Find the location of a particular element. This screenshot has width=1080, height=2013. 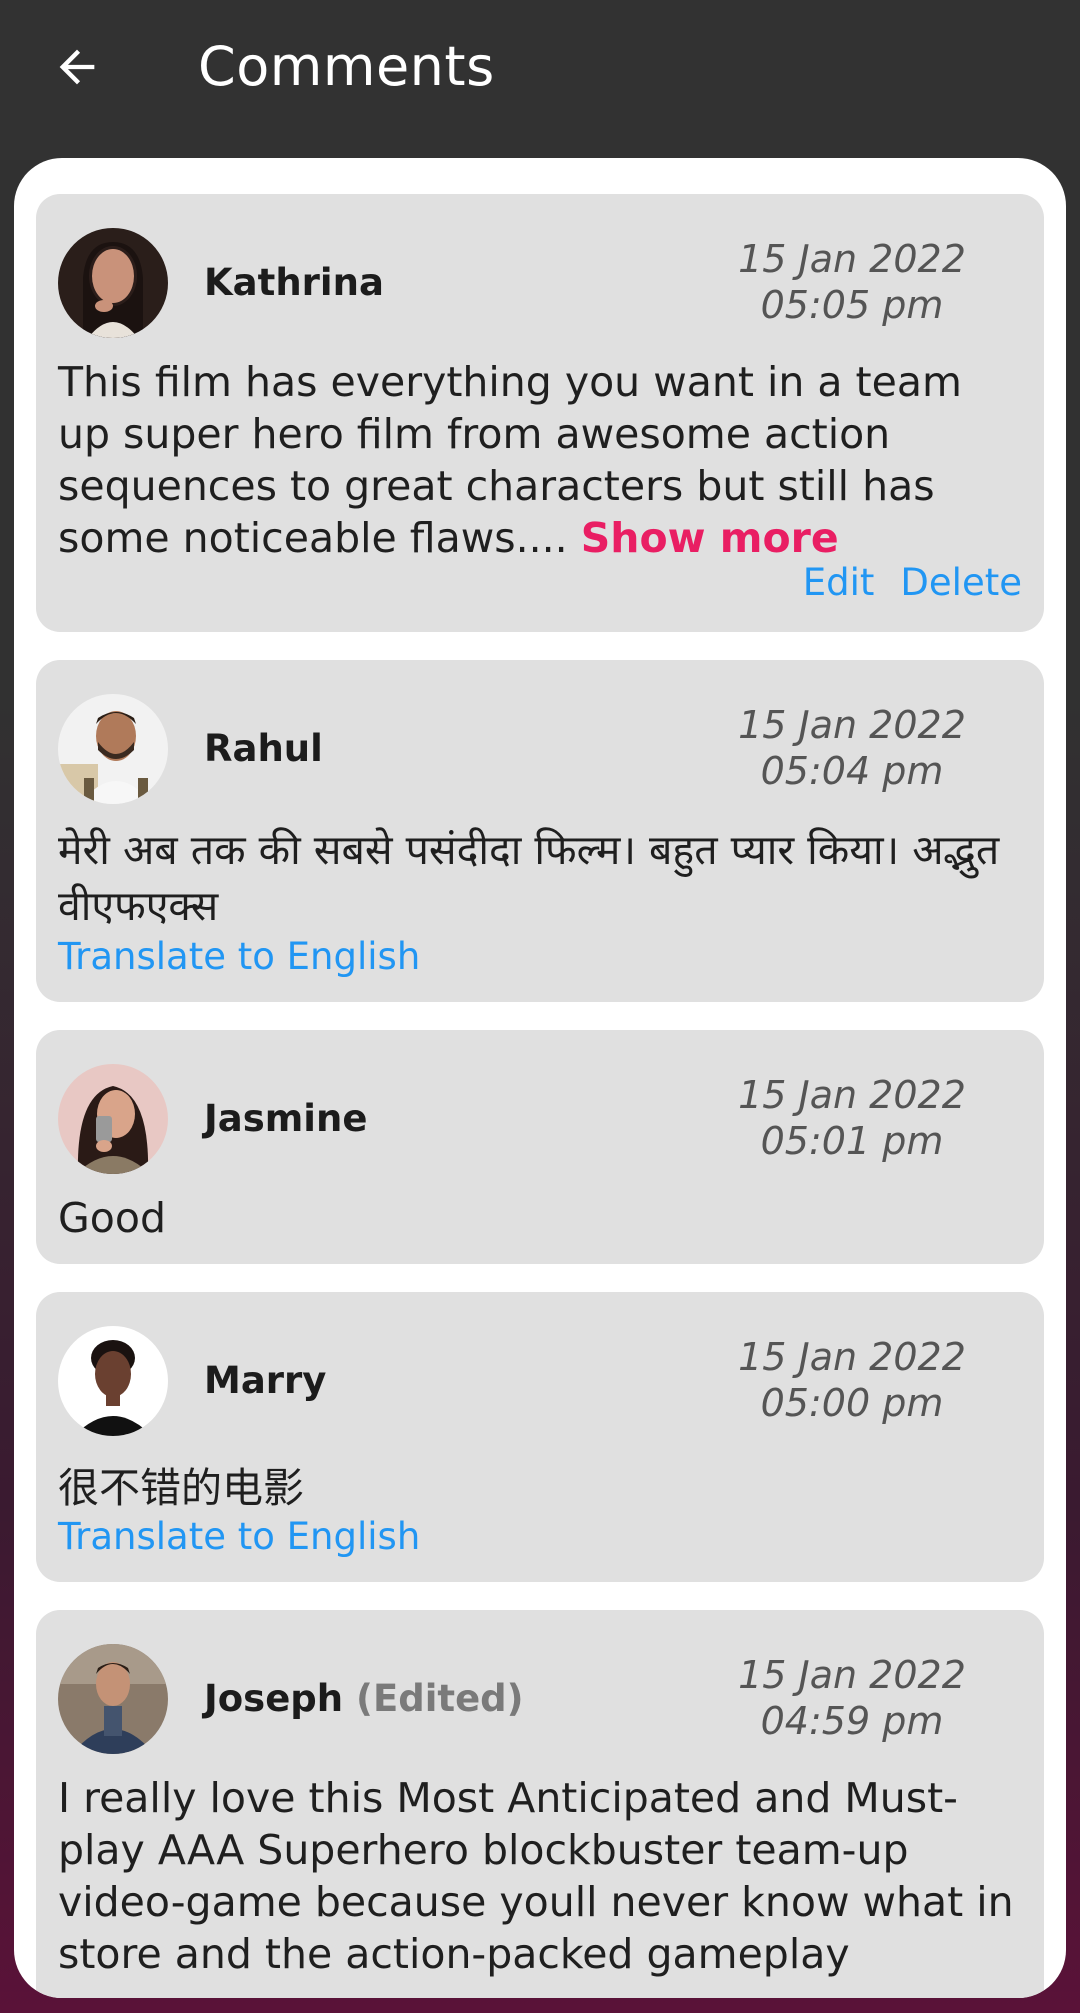

author-name: Marry is located at coordinates (265, 1380).